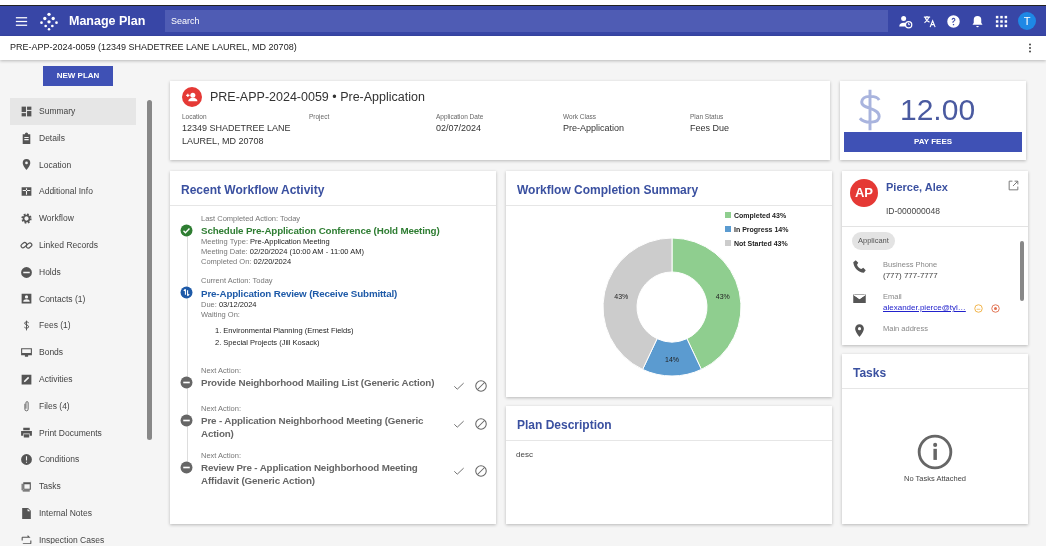 This screenshot has width=1046, height=546. What do you see at coordinates (1013, 185) in the screenshot?
I see `external-link-icon` at bounding box center [1013, 185].